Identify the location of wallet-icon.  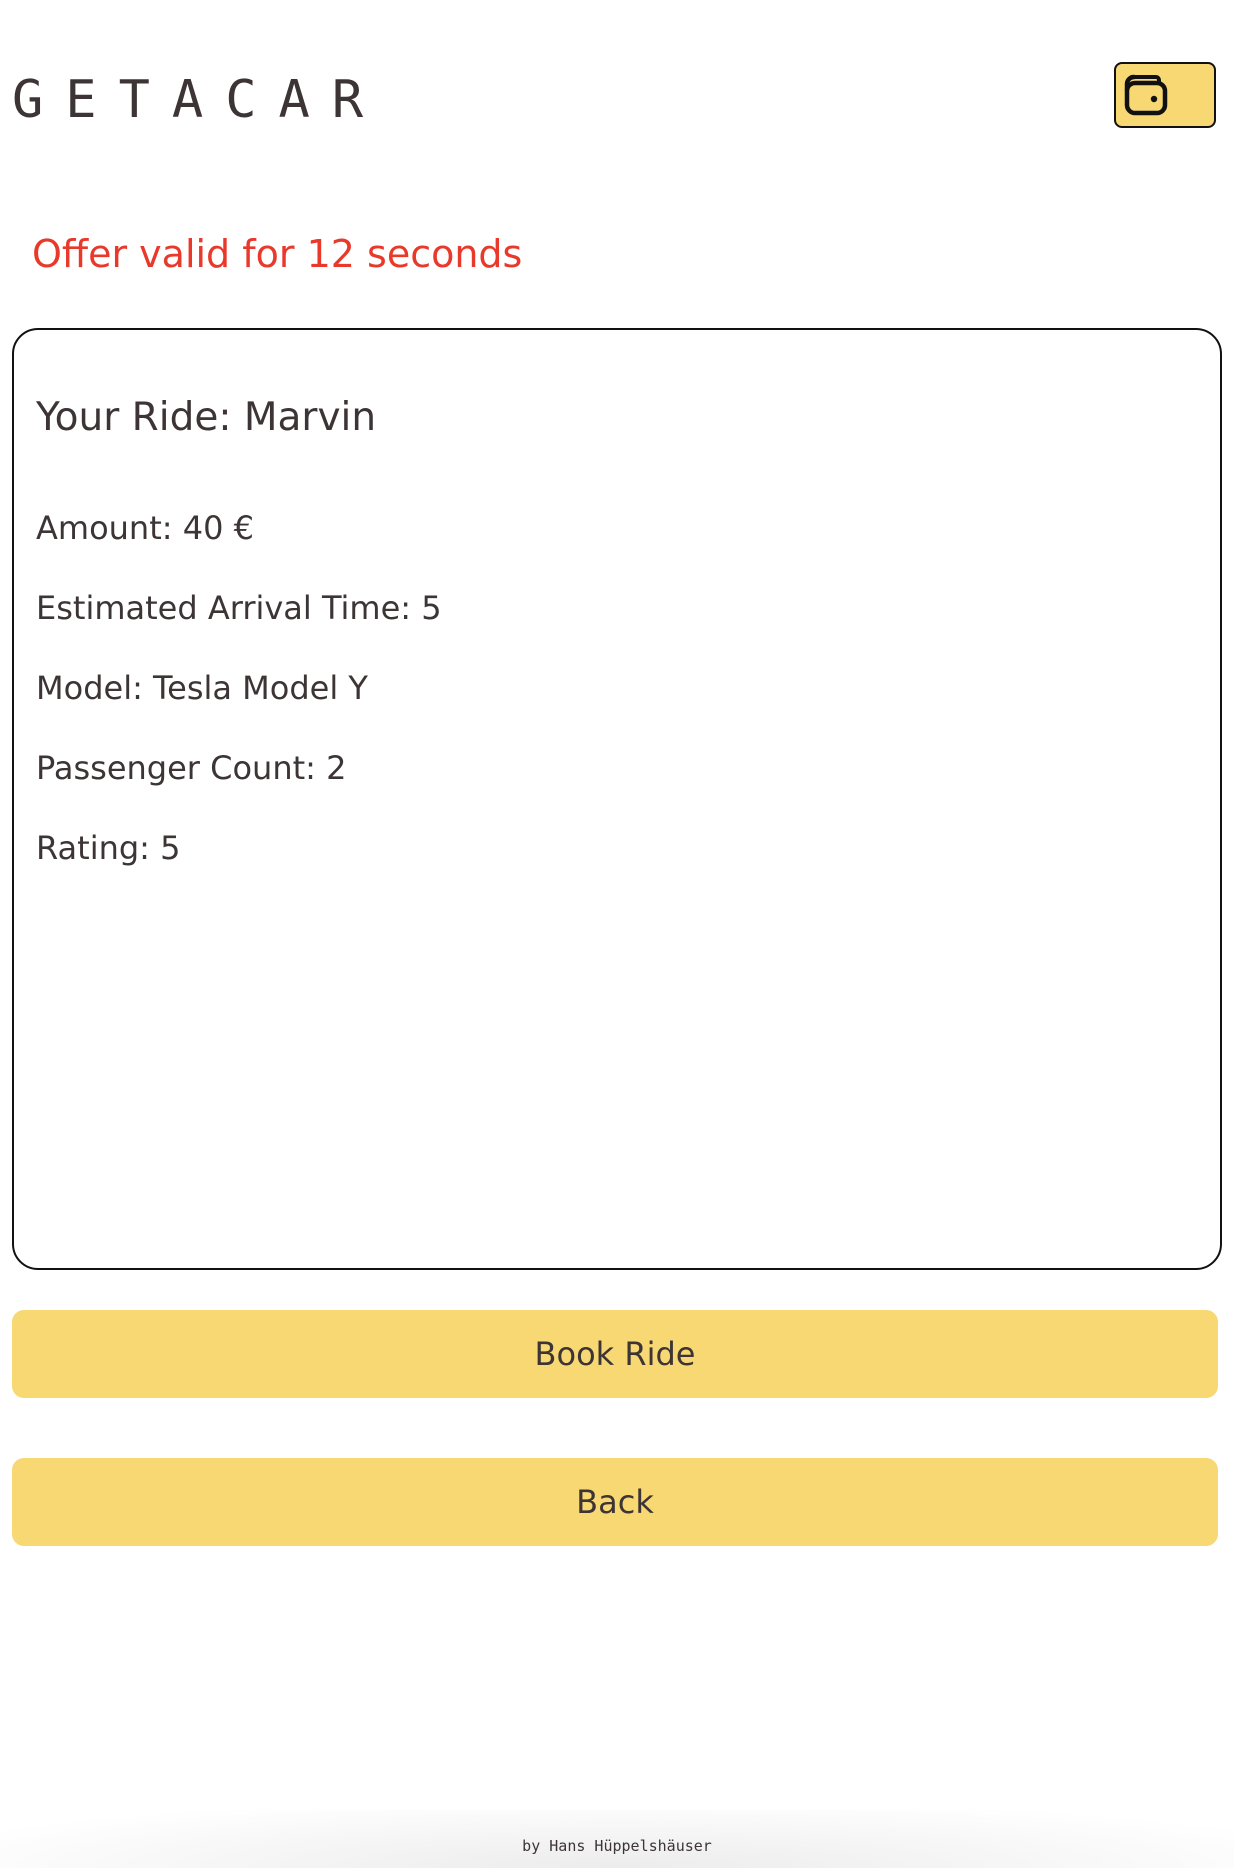
(1146, 95).